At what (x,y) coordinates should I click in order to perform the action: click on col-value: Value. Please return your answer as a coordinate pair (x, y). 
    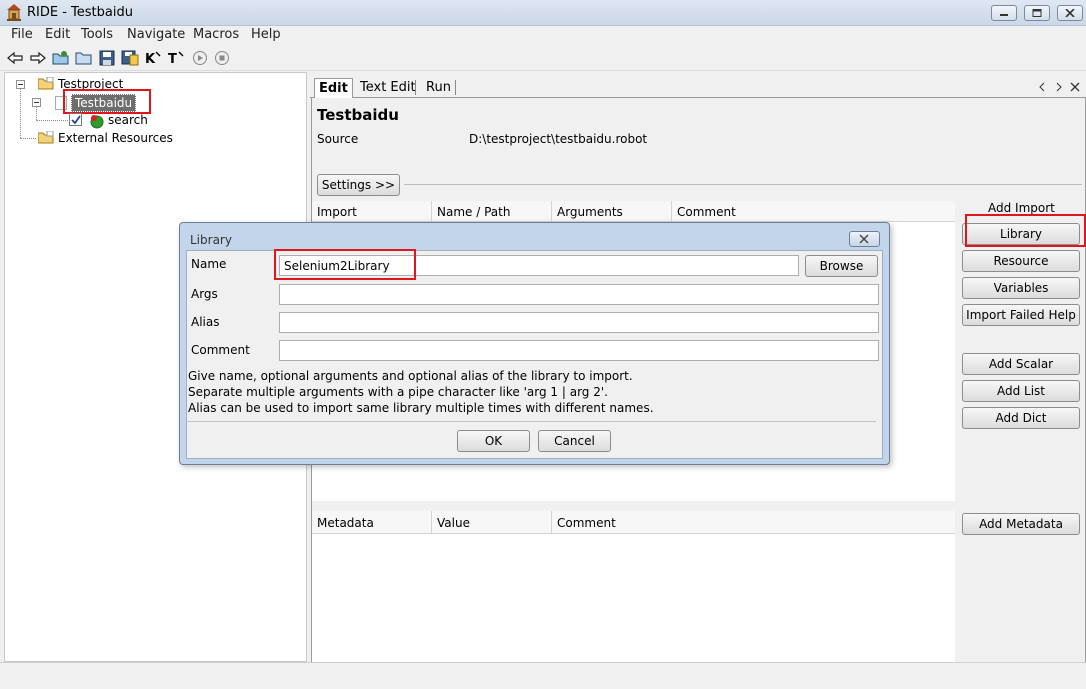
    Looking at the image, I should click on (453, 523).